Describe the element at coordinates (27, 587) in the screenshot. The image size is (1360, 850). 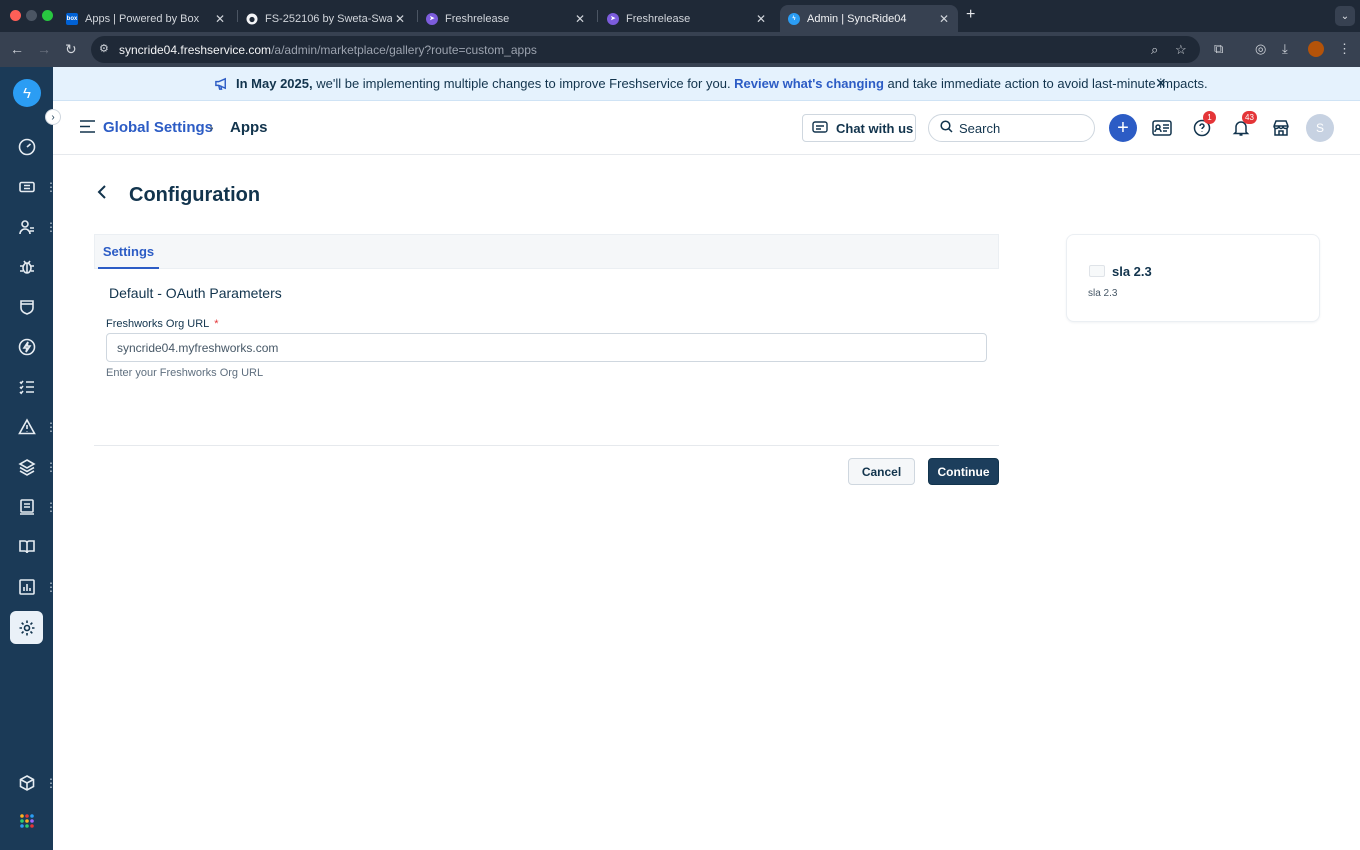
I see `analytics-chart-icon` at that location.